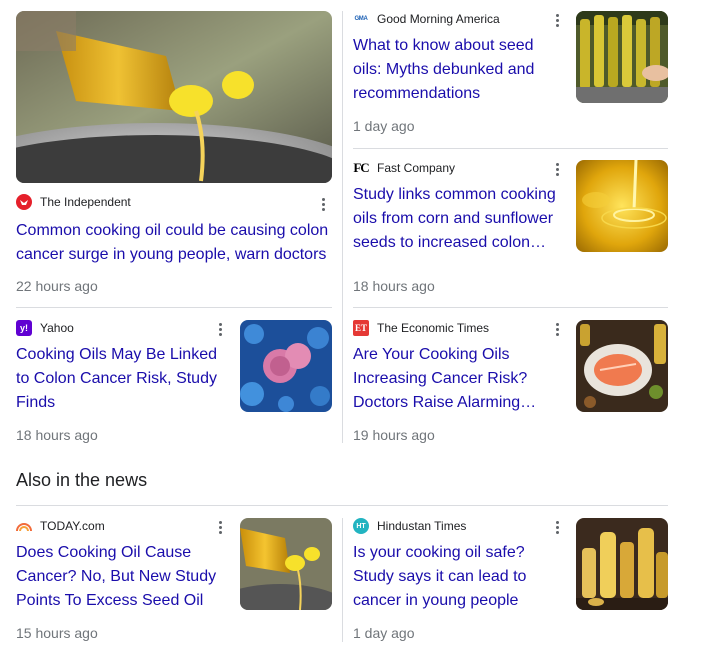 The image size is (723, 654). What do you see at coordinates (57, 286) in the screenshot?
I see `article-time: 22 hours ago` at bounding box center [57, 286].